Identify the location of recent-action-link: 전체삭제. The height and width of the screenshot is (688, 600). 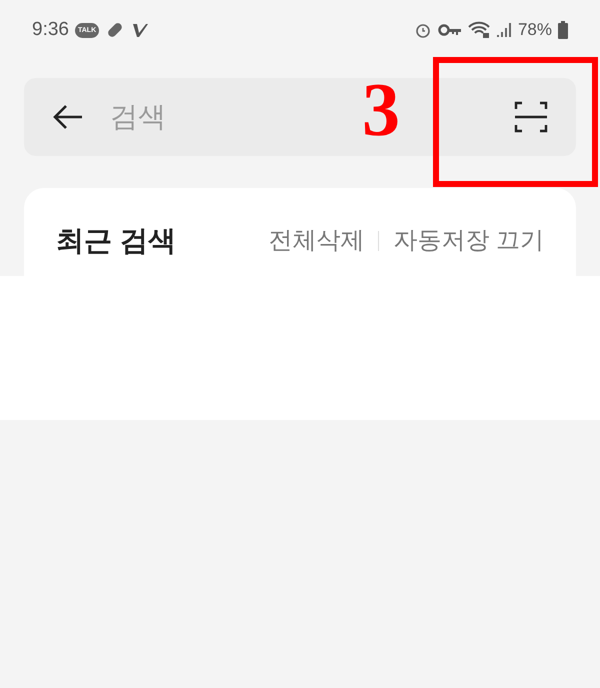
(316, 241).